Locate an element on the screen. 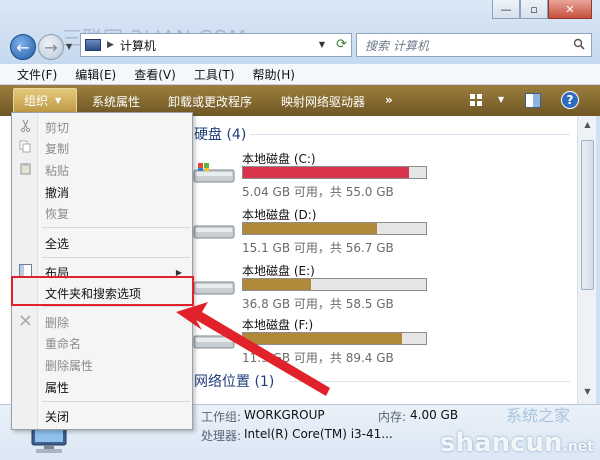 The height and width of the screenshot is (460, 600). annotation-highlight-box is located at coordinates (102, 291).